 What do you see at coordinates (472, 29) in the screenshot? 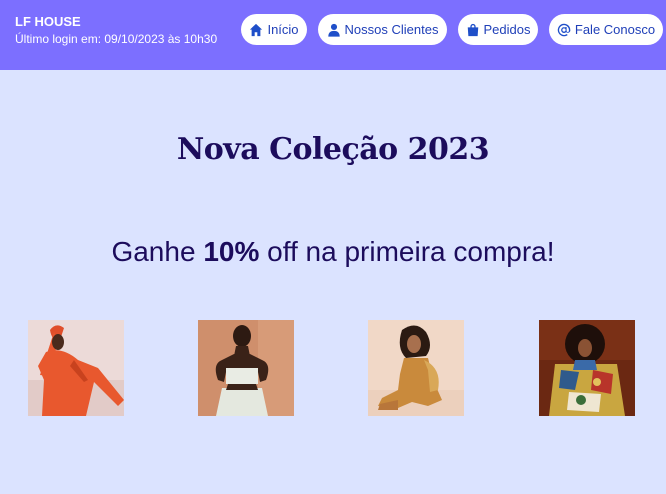
I see `shopping-bag-icon` at bounding box center [472, 29].